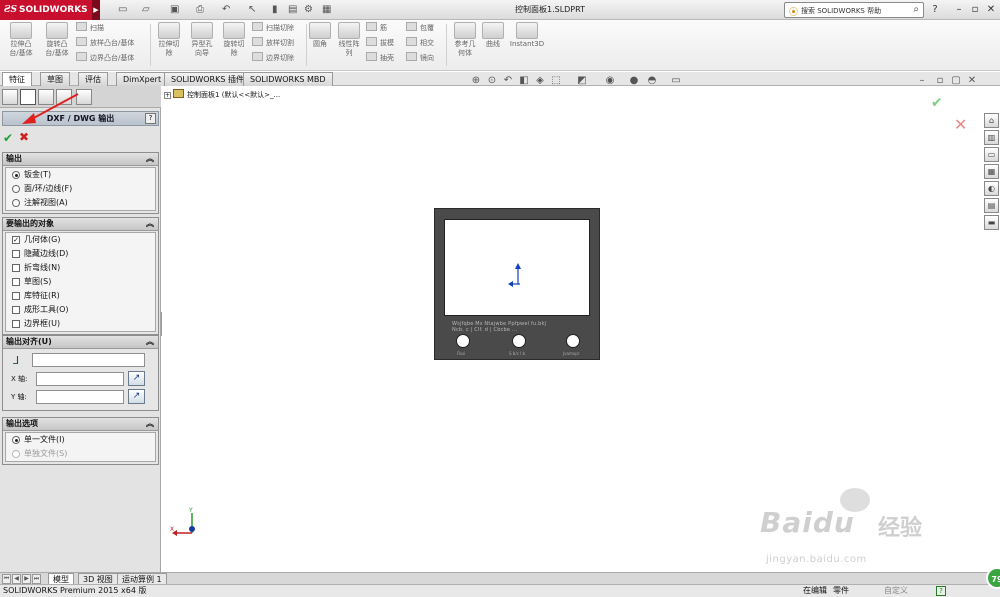 Image resolution: width=1000 pixels, height=597 pixels. What do you see at coordinates (527, 35) in the screenshot?
I see `instant3d-button: Instant3D` at bounding box center [527, 35].